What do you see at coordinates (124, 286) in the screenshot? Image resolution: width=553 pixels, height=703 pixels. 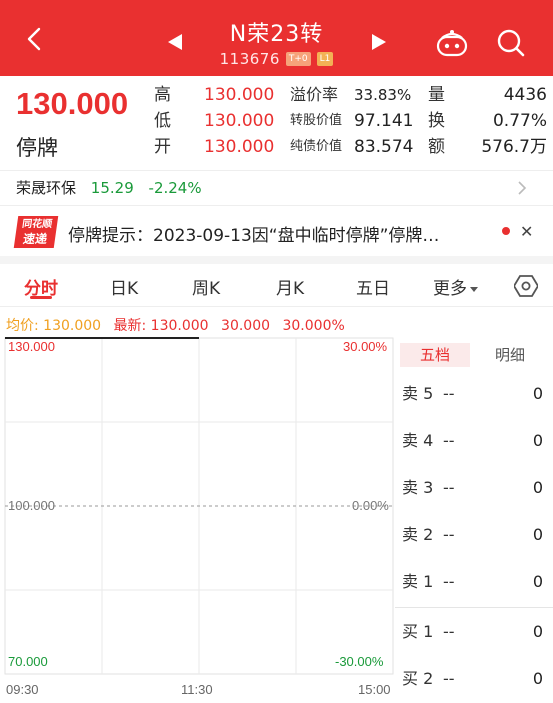 I see `tab-daily-k: 日K` at bounding box center [124, 286].